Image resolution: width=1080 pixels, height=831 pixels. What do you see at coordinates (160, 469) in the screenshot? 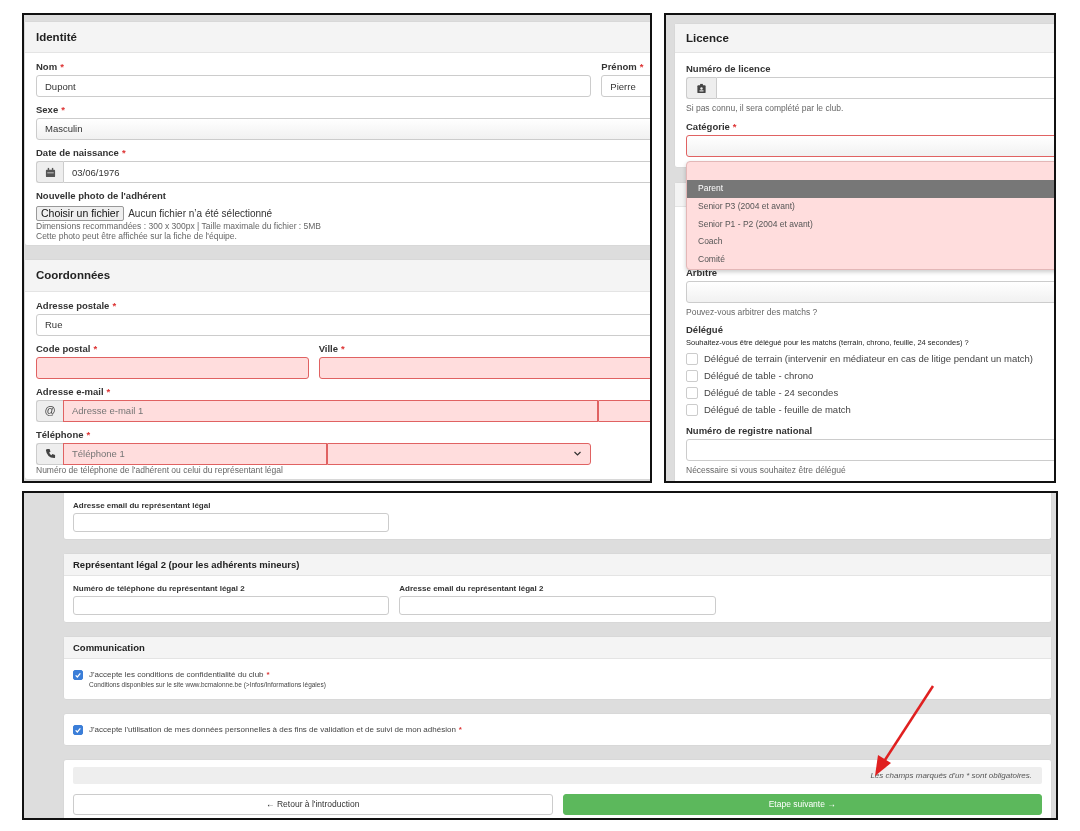
I see `help-text: Numéro de téléphone de l'adhérent ou celui du représentant légal` at bounding box center [160, 469].